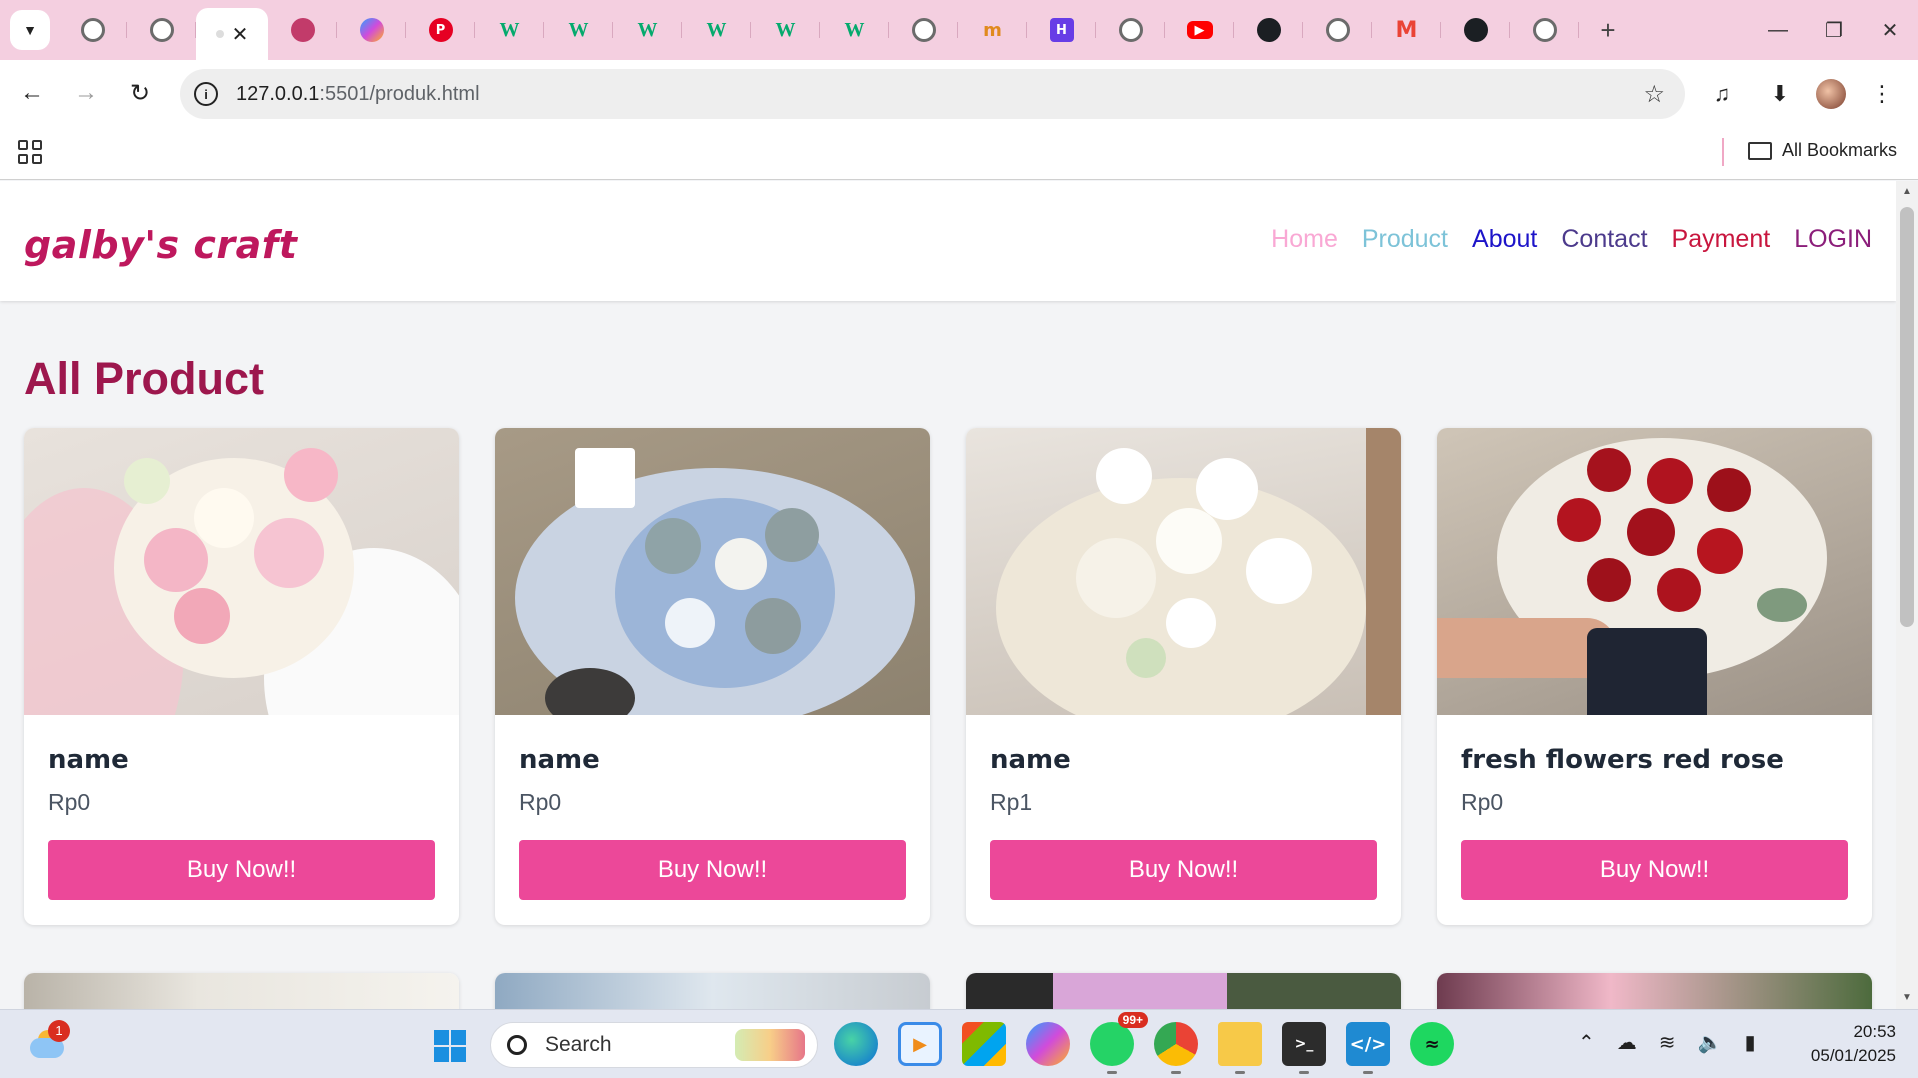 Image resolution: width=1918 pixels, height=1078 pixels. What do you see at coordinates (1405, 239) in the screenshot?
I see `nav-product: Product` at bounding box center [1405, 239].